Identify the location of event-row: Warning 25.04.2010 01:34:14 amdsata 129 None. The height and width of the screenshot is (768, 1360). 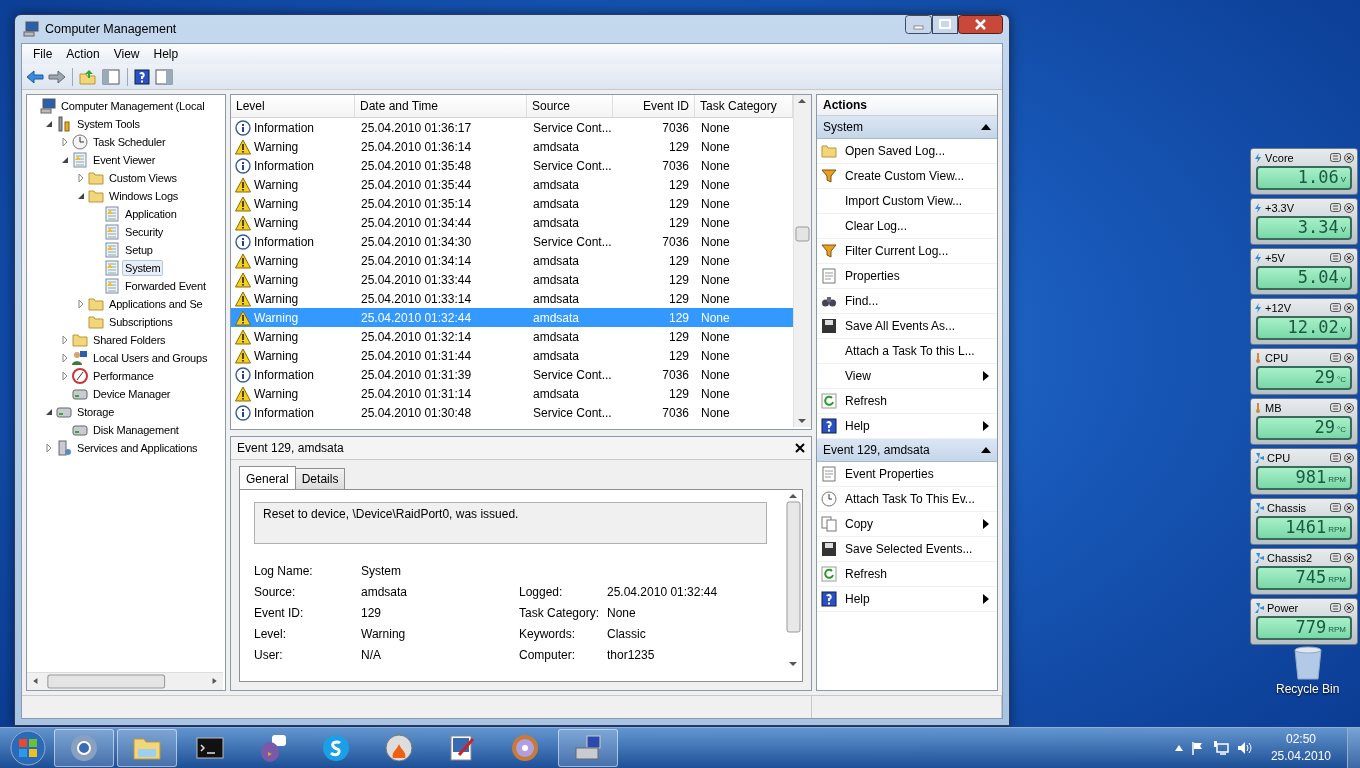
(512, 260).